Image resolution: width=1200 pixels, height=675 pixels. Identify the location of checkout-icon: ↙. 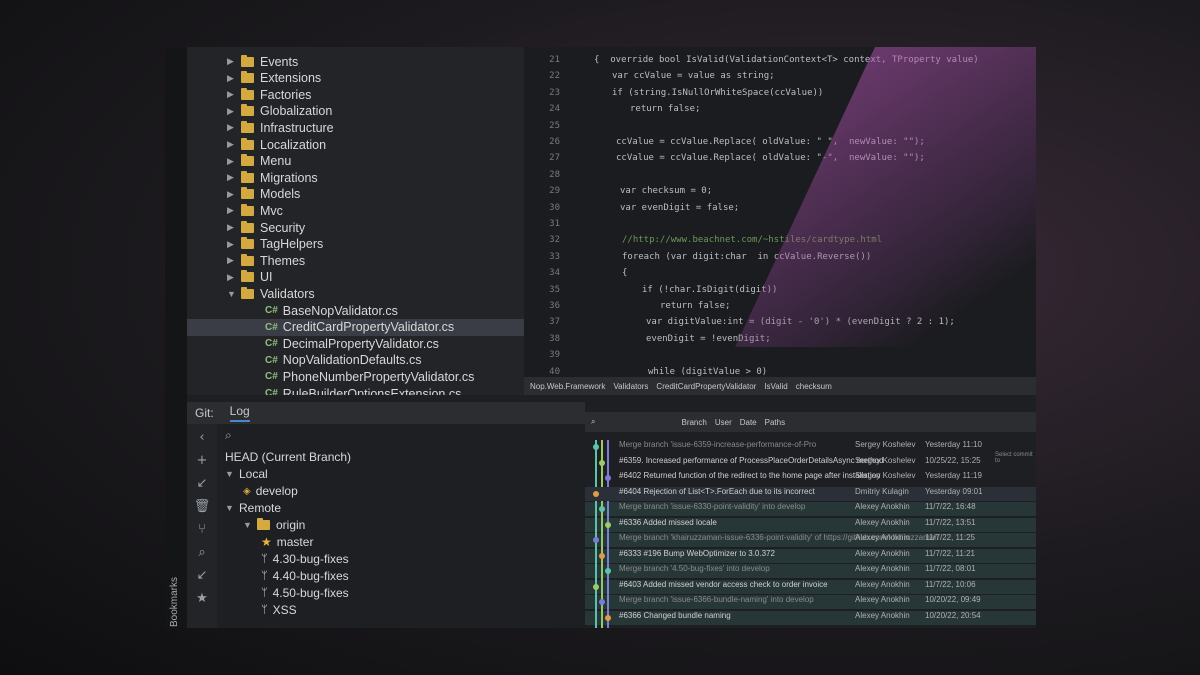
(202, 483).